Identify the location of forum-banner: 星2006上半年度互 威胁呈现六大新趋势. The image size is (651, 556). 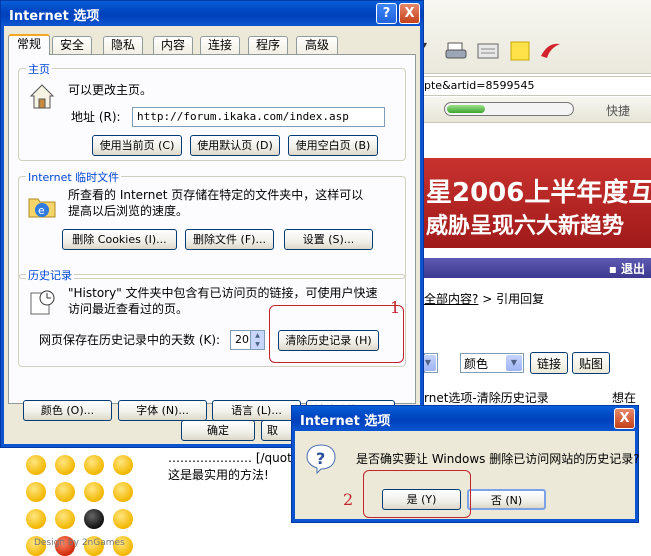
(537, 203).